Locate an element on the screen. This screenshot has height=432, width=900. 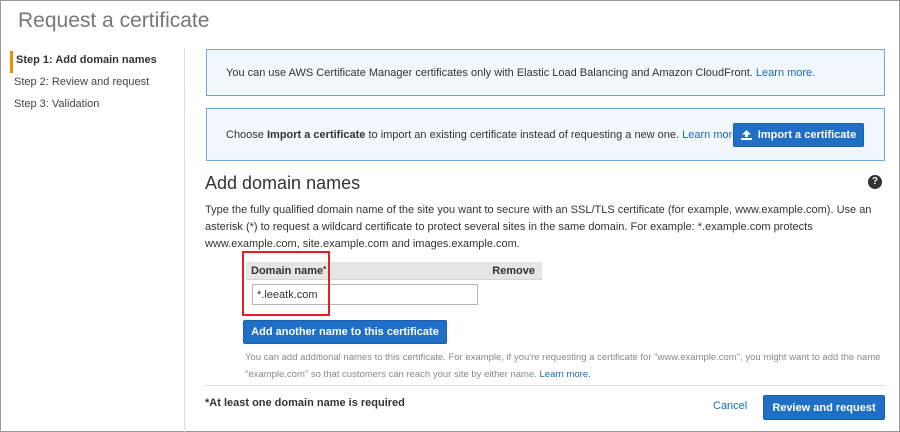
footer-divider is located at coordinates (545, 385).